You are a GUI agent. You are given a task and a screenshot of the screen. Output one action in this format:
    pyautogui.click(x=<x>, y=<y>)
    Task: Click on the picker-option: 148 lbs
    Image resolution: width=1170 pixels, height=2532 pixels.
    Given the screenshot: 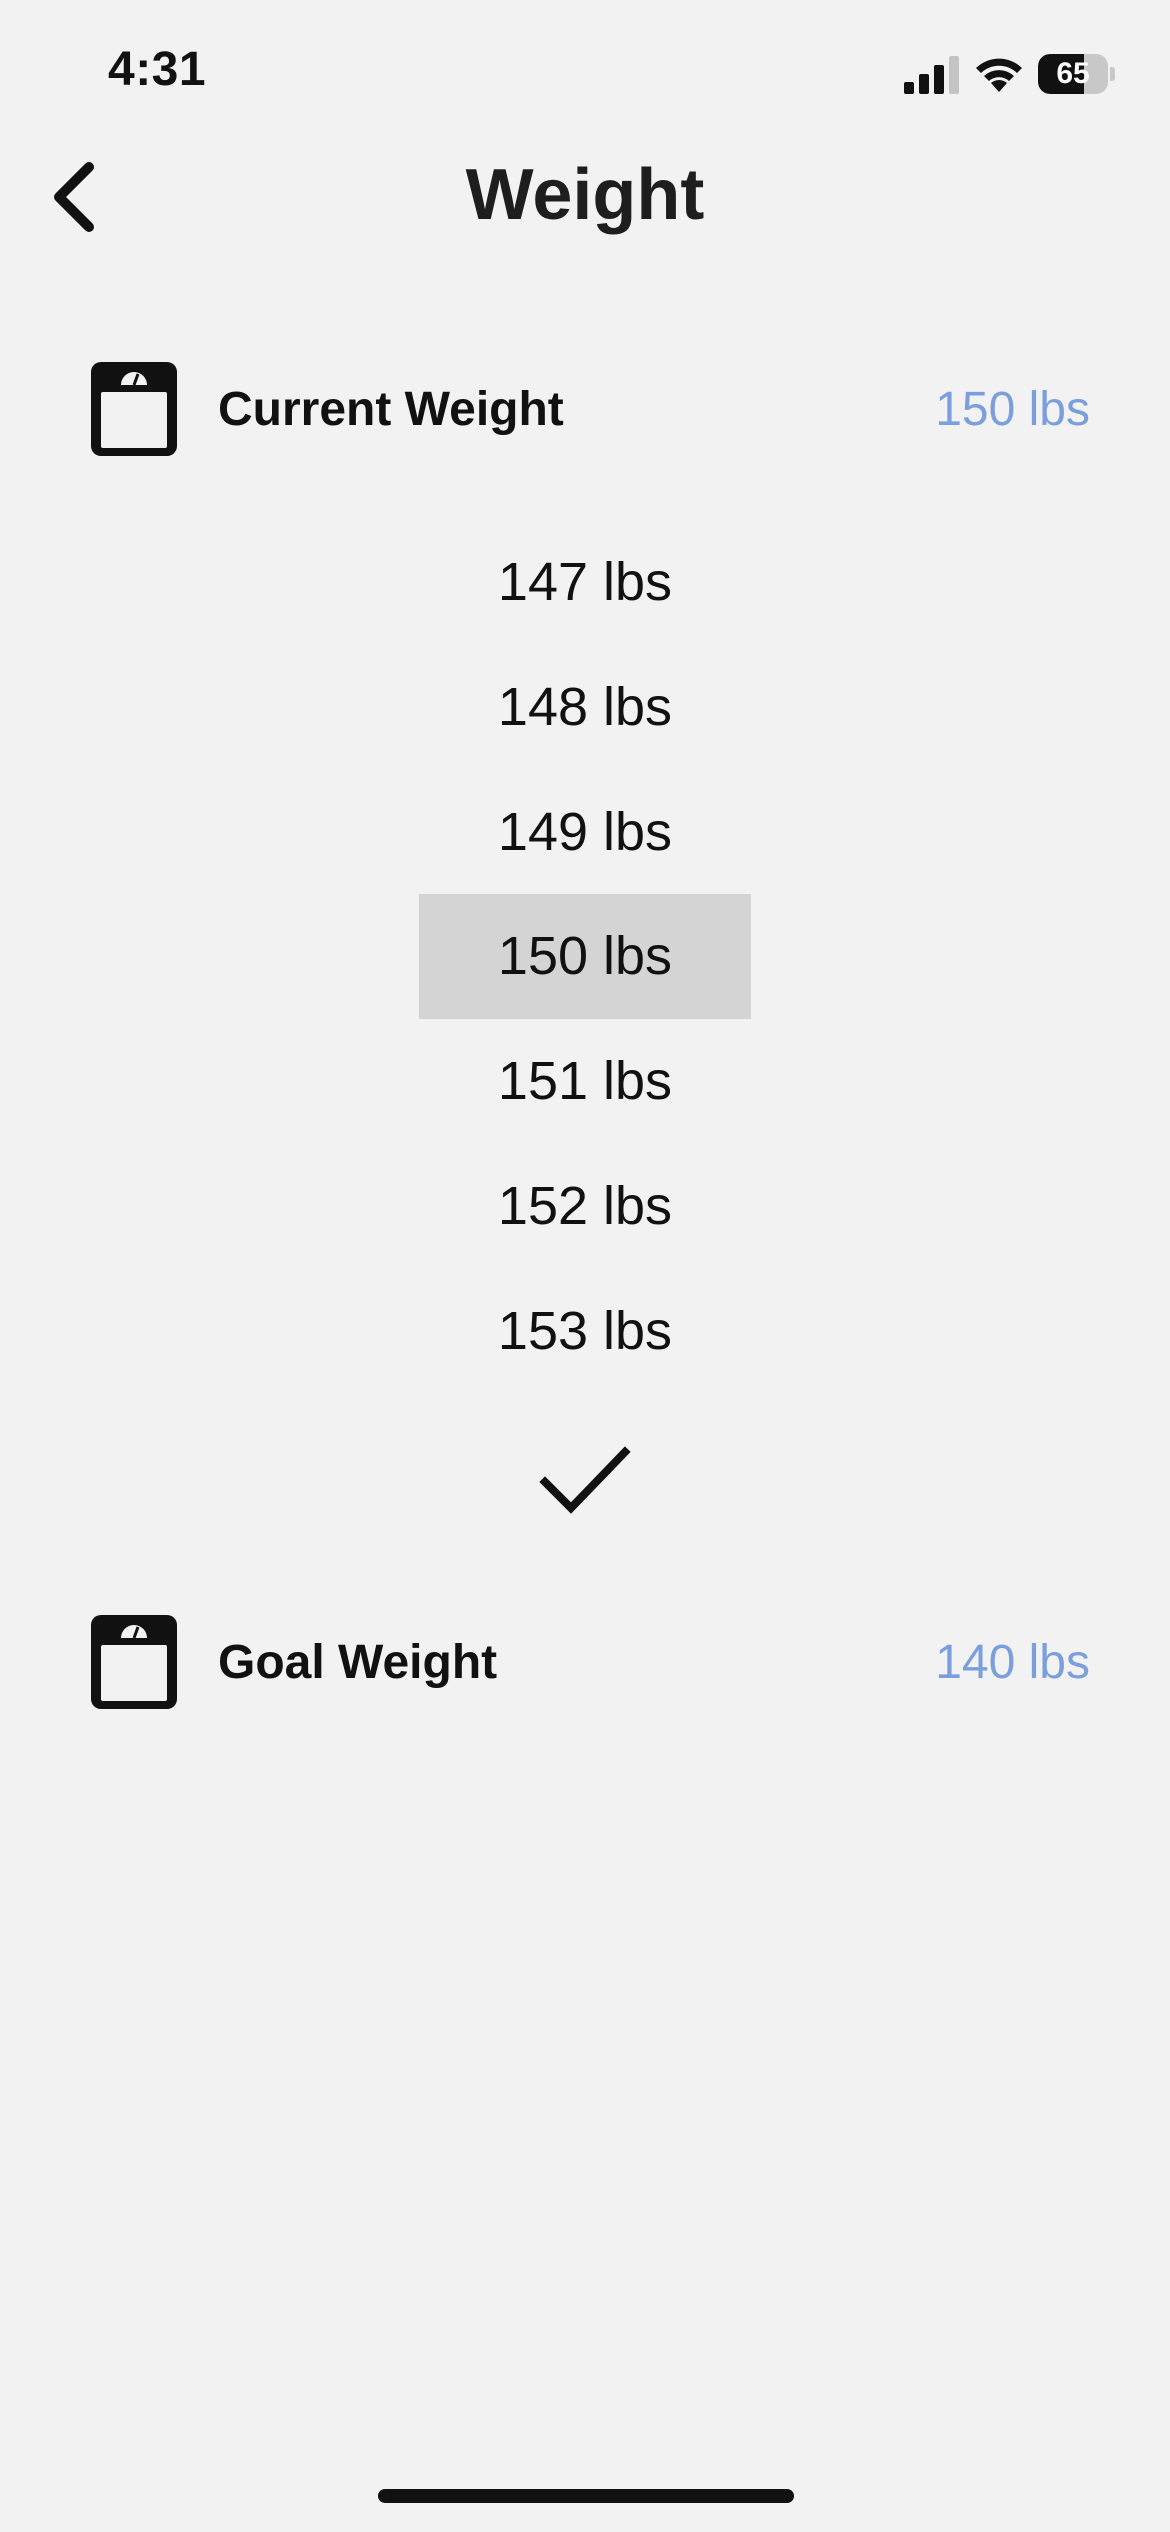 What is the action you would take?
    pyautogui.click(x=585, y=707)
    